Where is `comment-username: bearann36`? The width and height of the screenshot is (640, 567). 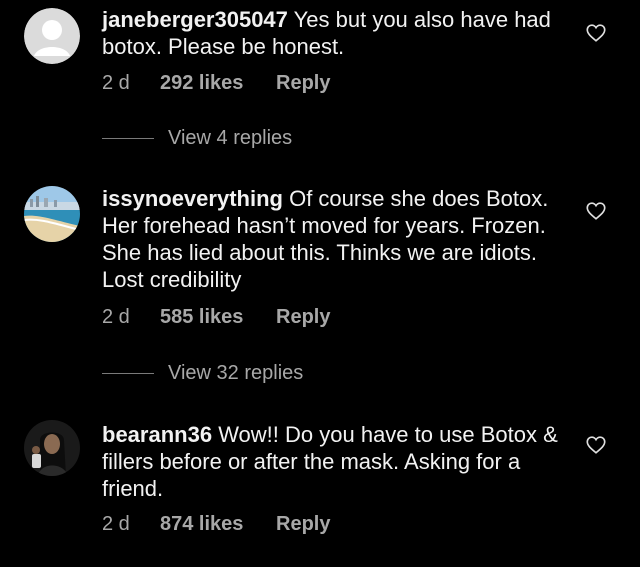
comment-username: bearann36 is located at coordinates (157, 434).